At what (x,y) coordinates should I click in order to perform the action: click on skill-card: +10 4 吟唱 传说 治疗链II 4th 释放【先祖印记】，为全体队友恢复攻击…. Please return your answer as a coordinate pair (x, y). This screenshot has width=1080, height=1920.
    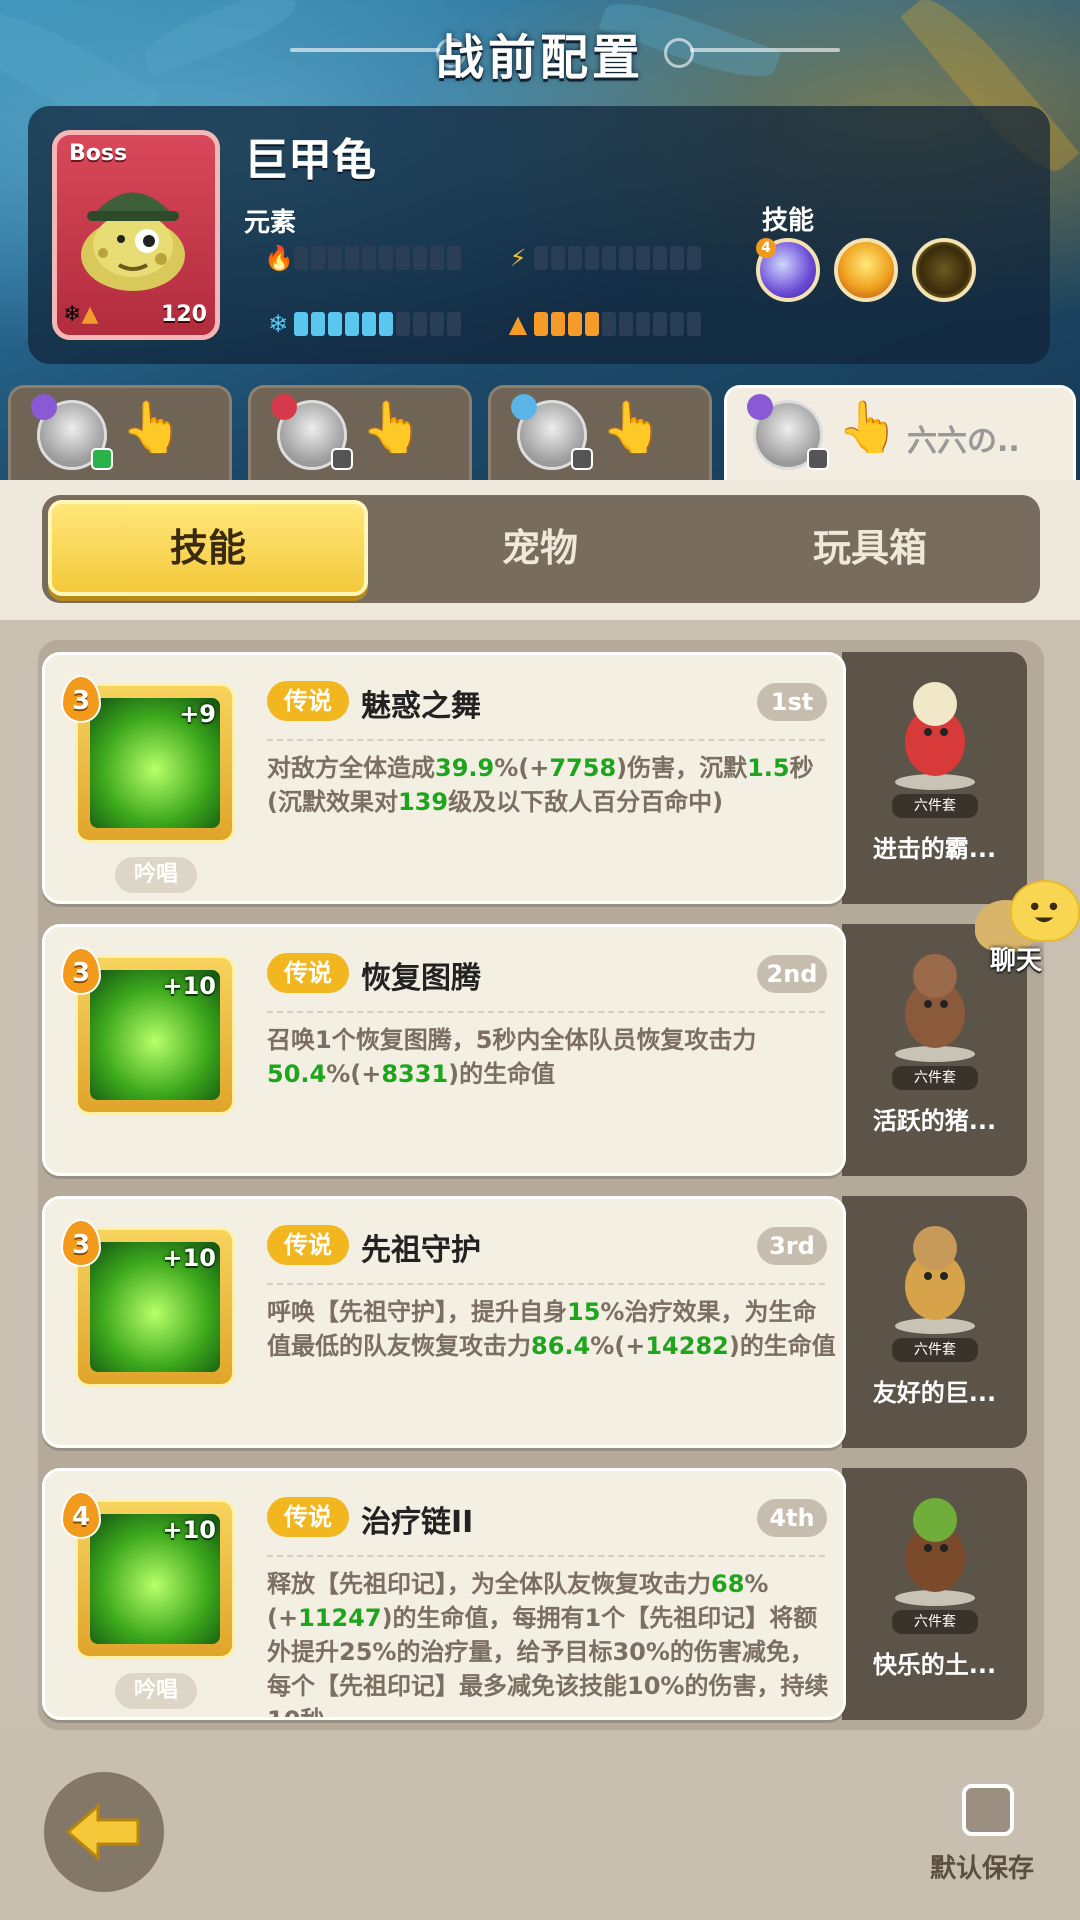
    Looking at the image, I should click on (444, 1594).